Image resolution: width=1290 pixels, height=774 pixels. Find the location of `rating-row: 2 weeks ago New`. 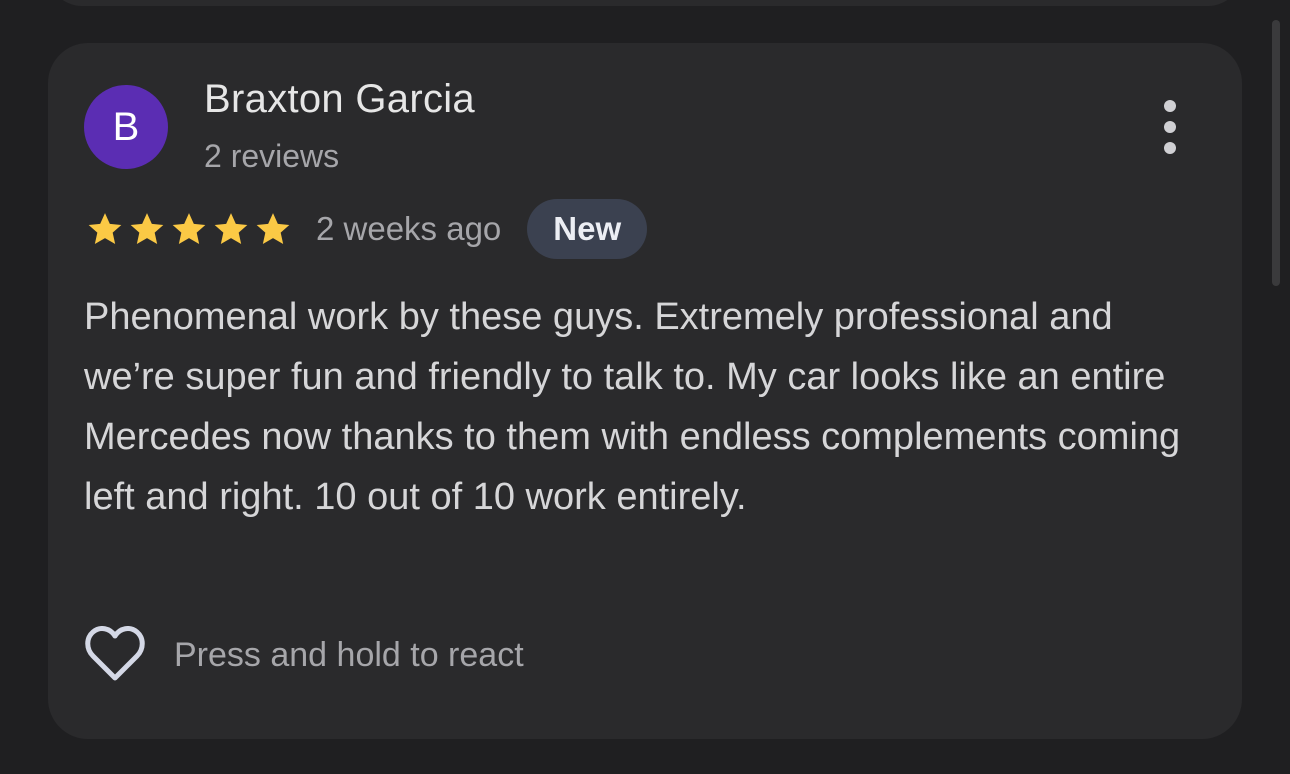

rating-row: 2 weeks ago New is located at coordinates (366, 229).